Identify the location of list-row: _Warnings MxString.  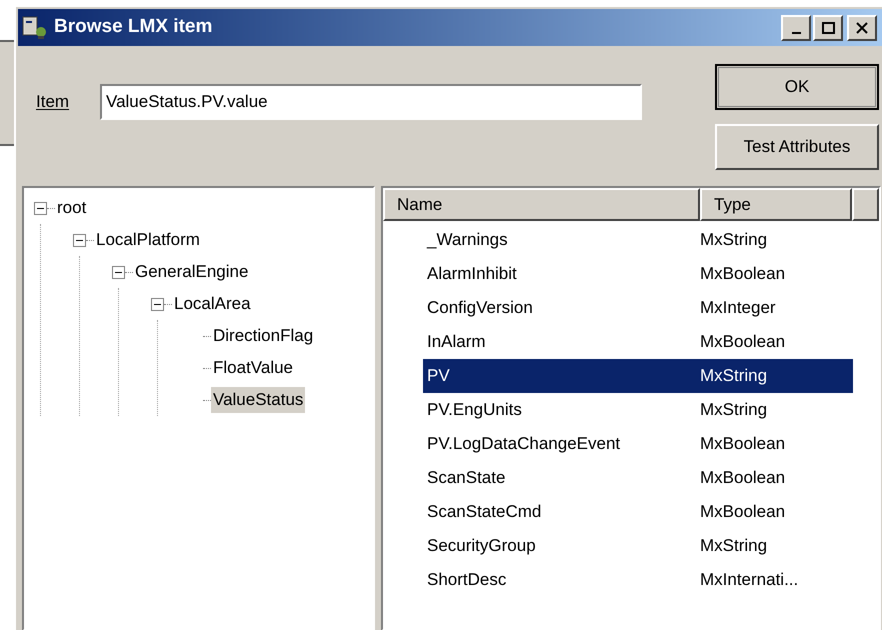
(638, 240).